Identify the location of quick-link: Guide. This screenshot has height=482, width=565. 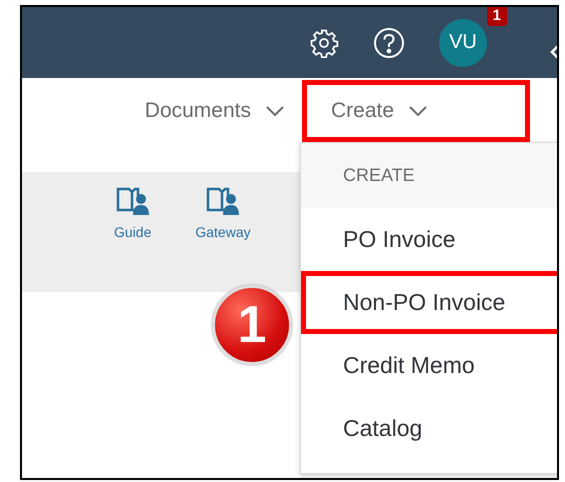
(133, 213).